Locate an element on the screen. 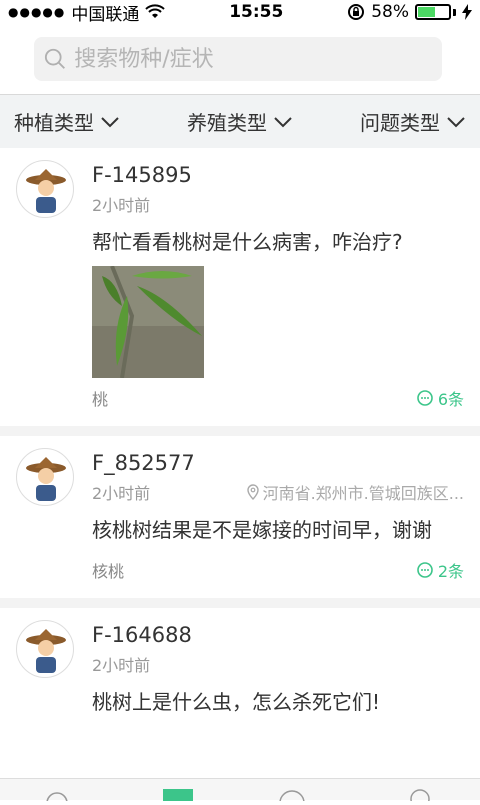  search-box is located at coordinates (238, 59).